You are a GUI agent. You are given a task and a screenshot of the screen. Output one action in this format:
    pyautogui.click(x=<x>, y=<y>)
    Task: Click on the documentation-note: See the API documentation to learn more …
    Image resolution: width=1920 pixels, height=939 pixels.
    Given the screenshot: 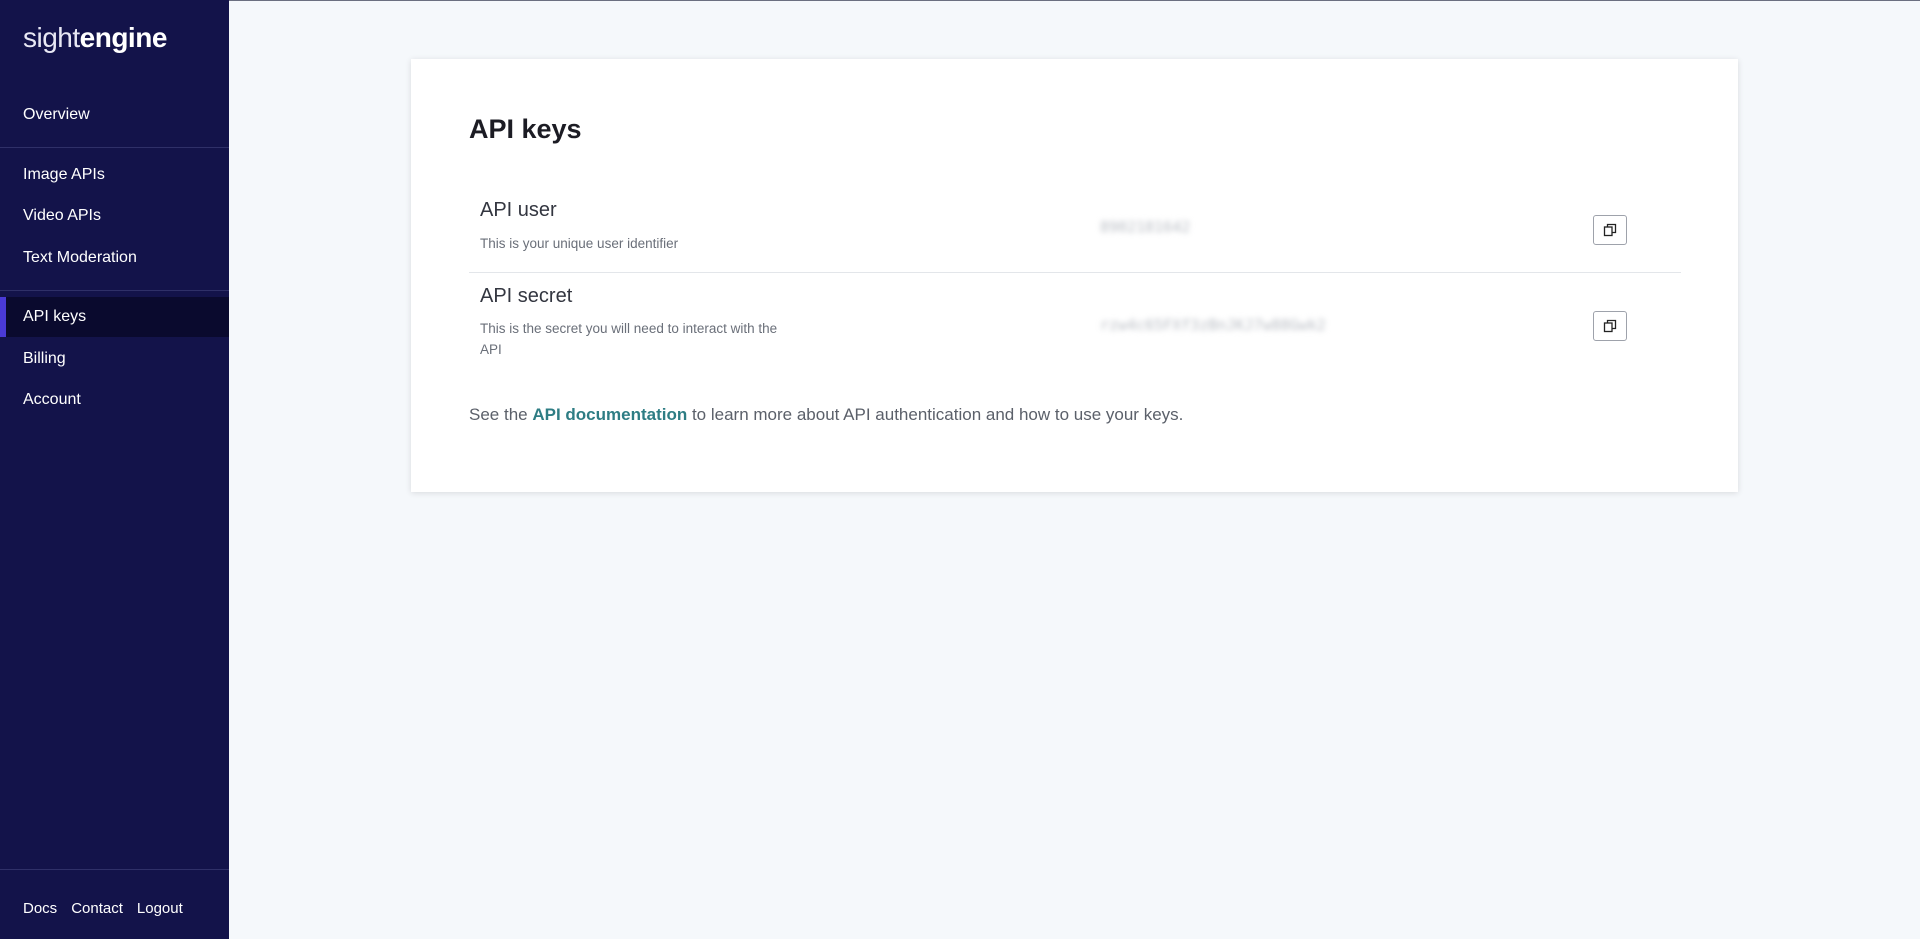 What is the action you would take?
    pyautogui.click(x=826, y=415)
    